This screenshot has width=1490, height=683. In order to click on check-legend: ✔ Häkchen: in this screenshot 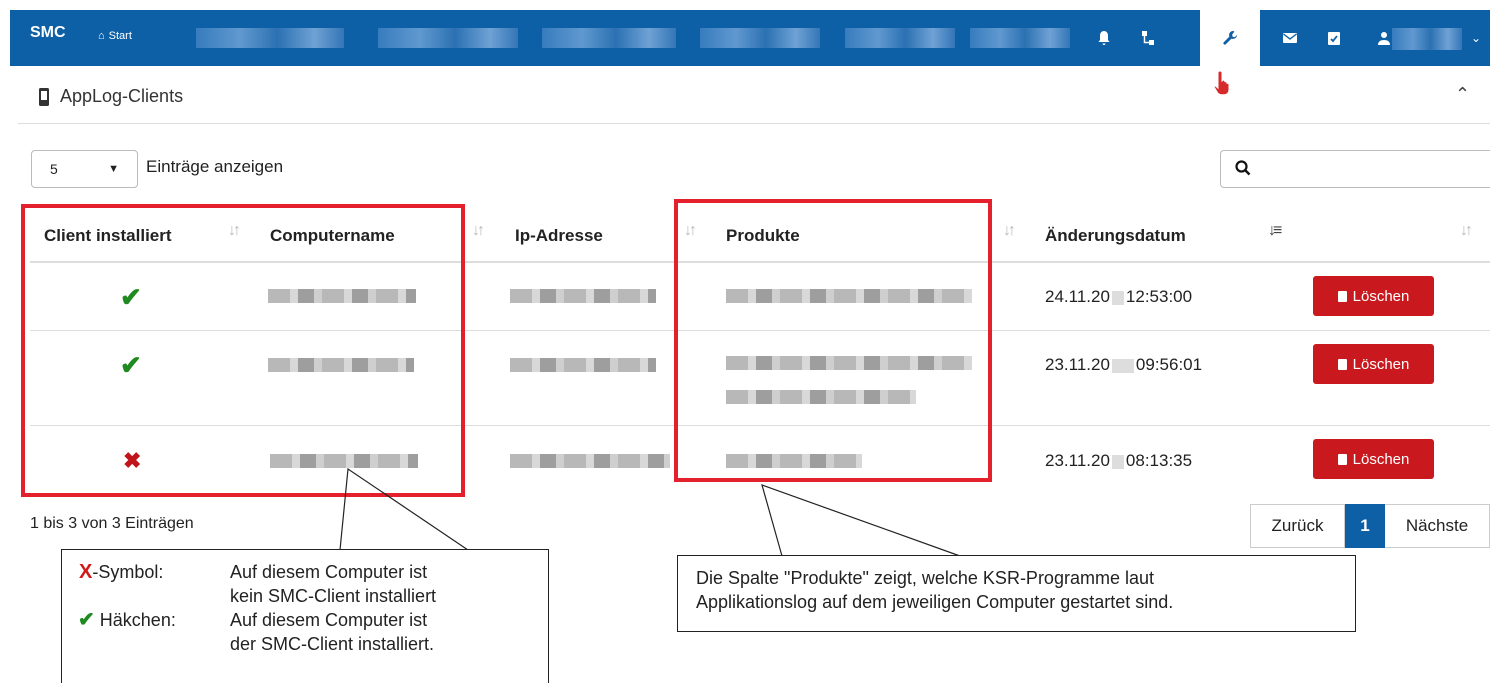, I will do `click(127, 620)`.